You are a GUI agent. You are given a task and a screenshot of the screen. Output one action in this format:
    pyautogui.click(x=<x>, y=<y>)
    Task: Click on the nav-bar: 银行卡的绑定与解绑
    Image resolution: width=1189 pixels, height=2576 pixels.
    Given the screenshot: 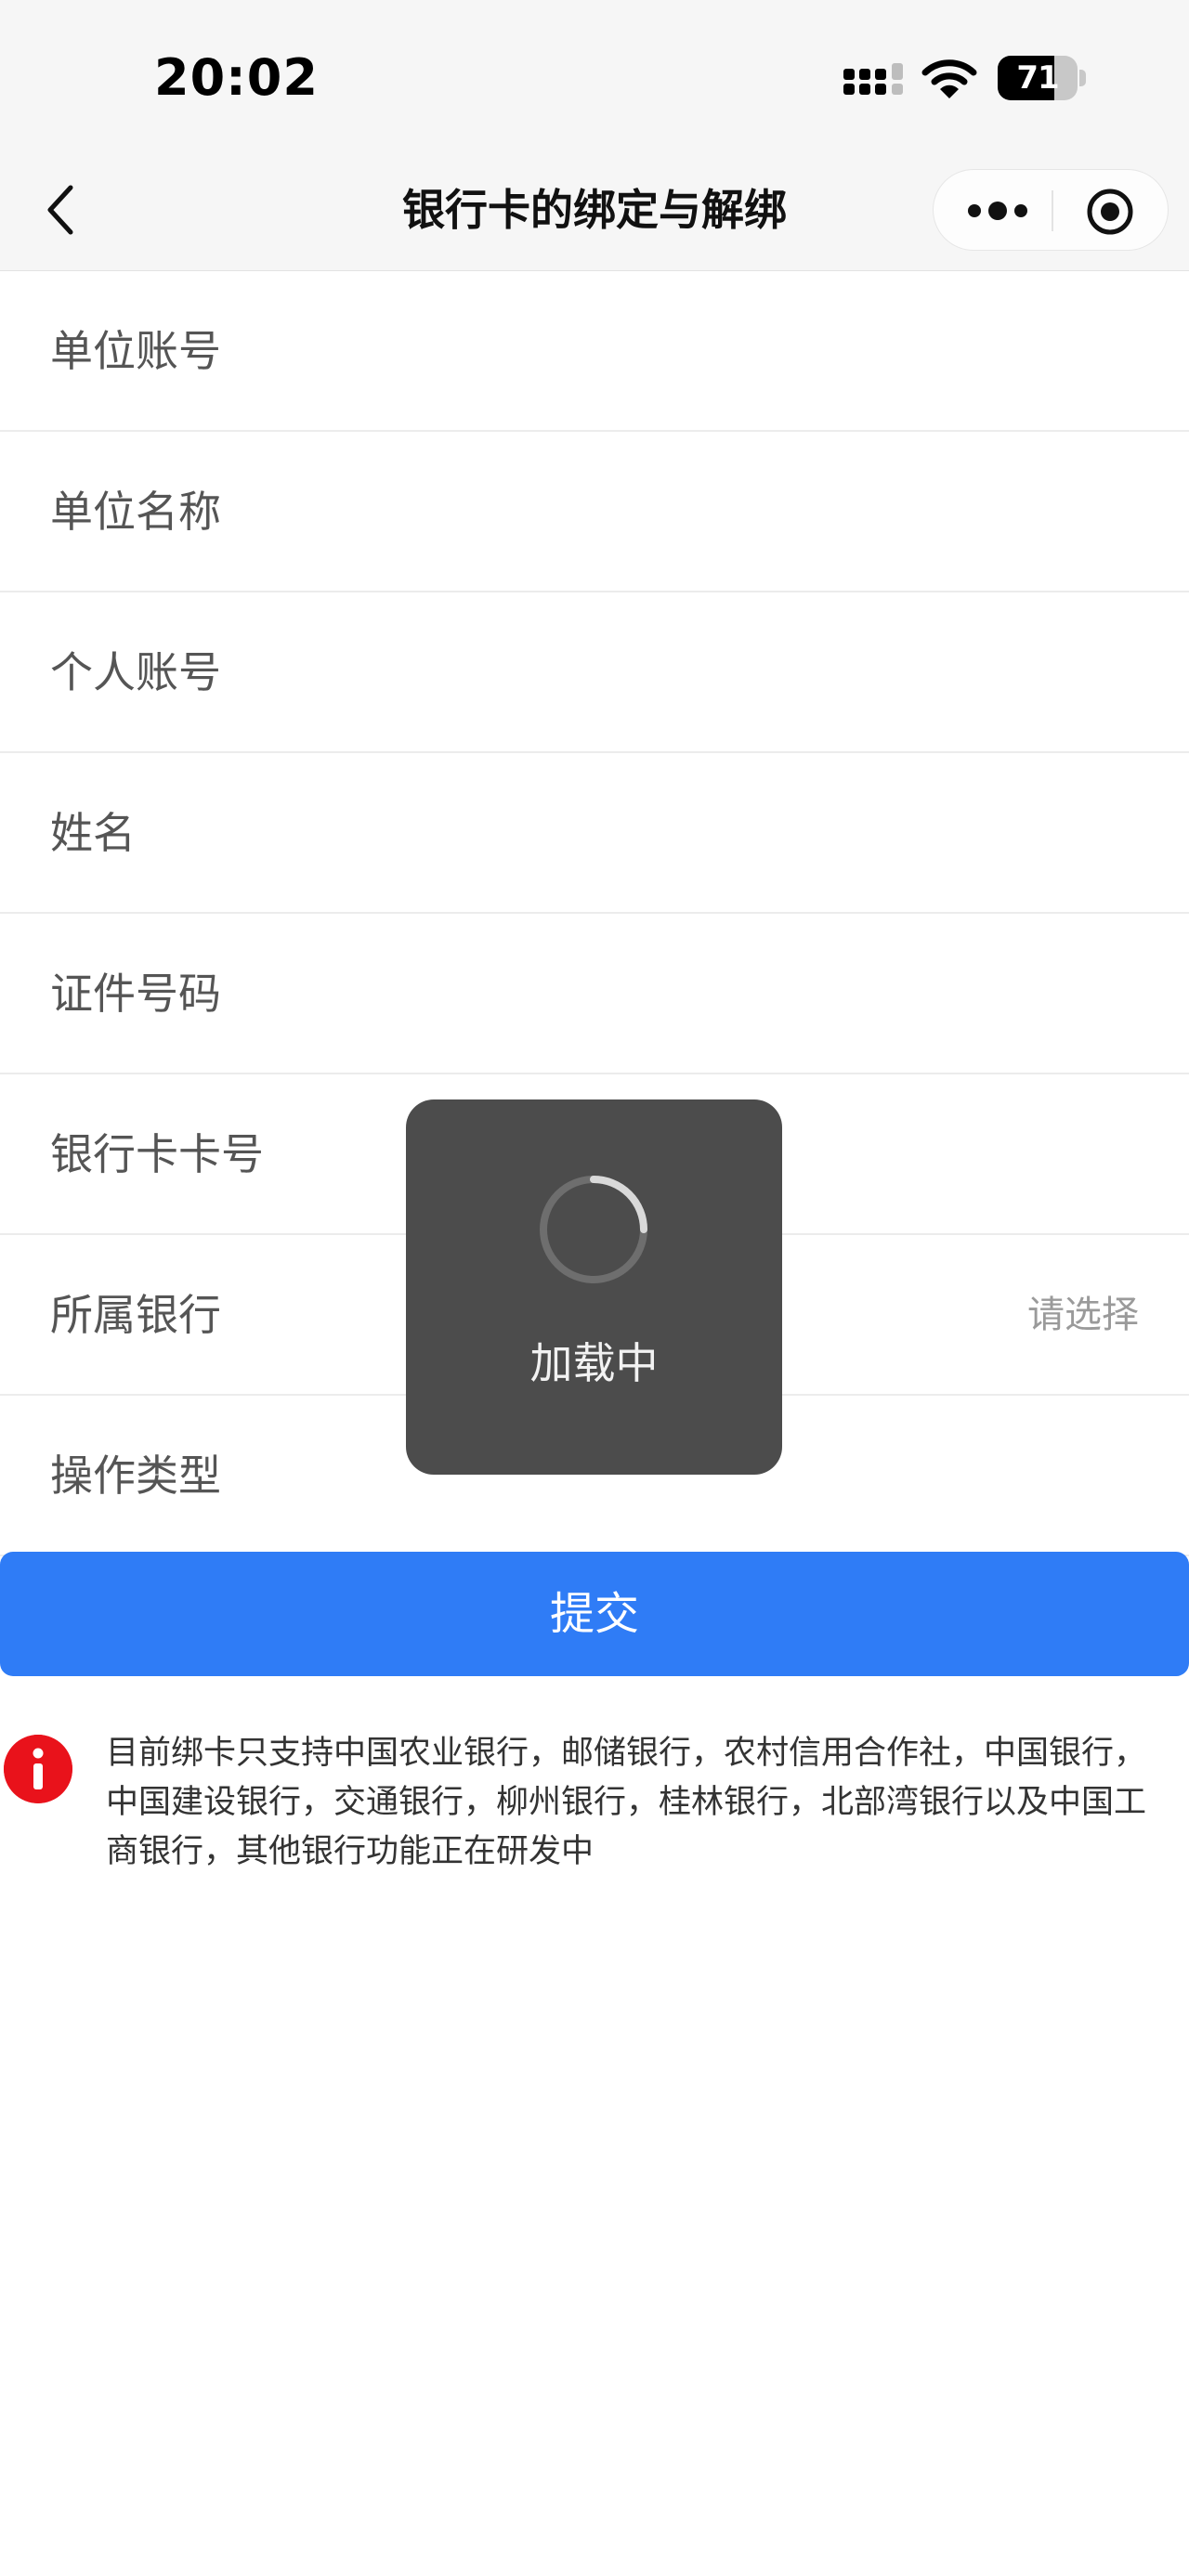 What is the action you would take?
    pyautogui.click(x=594, y=210)
    